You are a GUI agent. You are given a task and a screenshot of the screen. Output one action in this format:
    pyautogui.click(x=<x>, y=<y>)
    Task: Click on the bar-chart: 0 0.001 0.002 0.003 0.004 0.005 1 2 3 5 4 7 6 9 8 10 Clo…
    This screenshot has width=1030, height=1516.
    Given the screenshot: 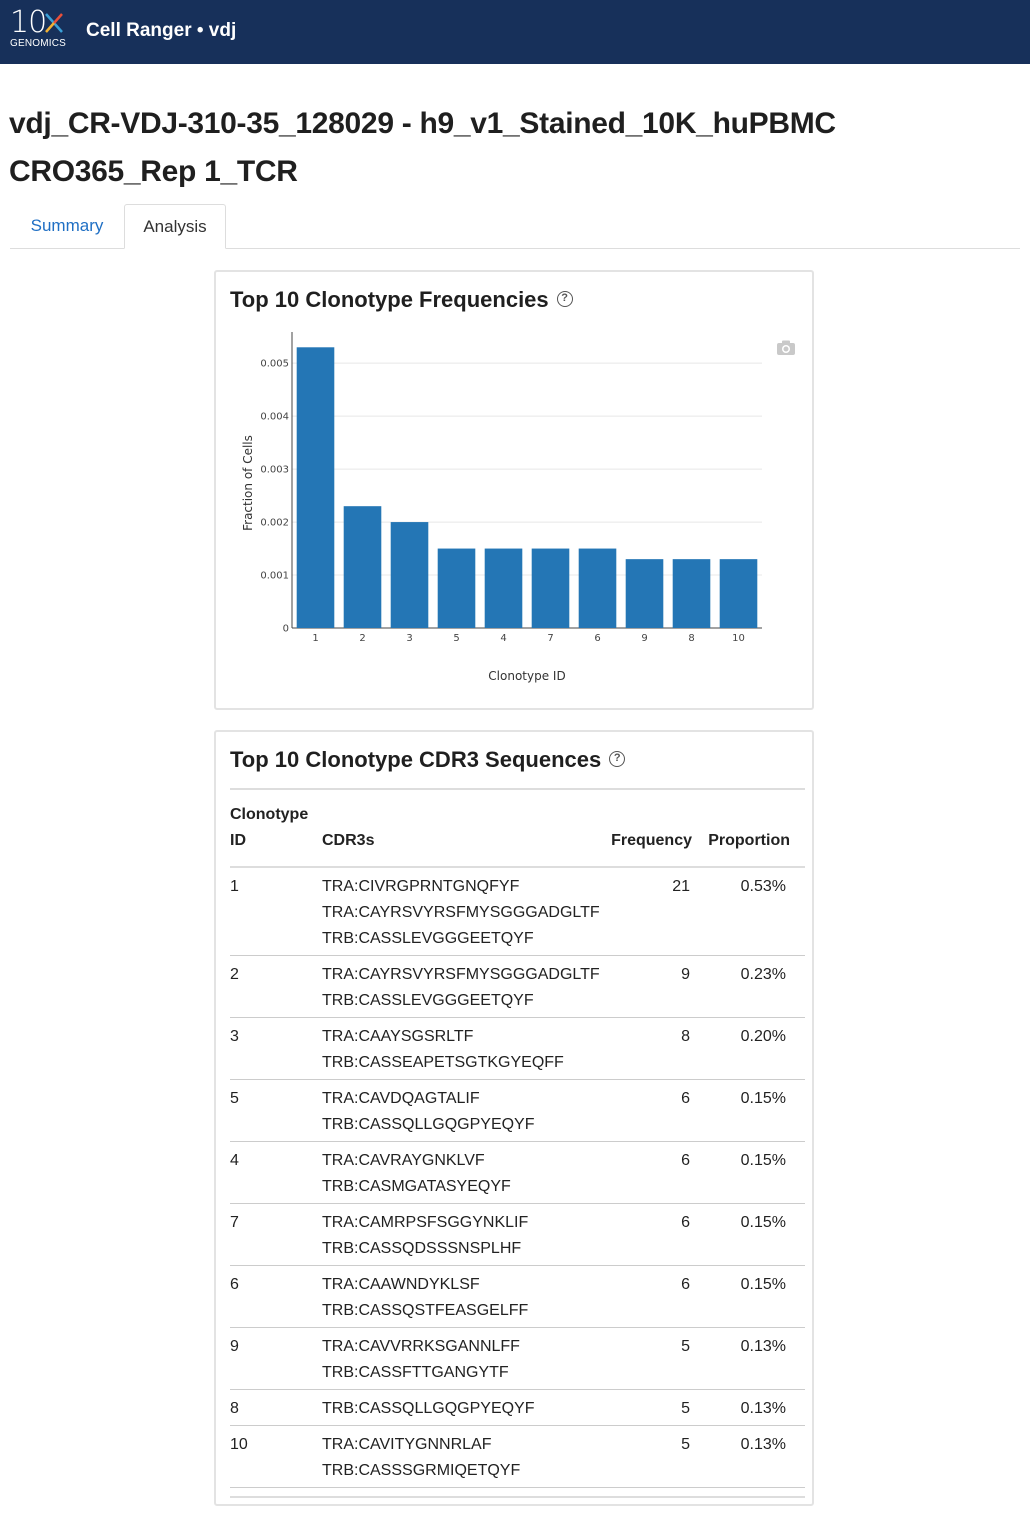 What is the action you would take?
    pyautogui.click(x=501, y=507)
    